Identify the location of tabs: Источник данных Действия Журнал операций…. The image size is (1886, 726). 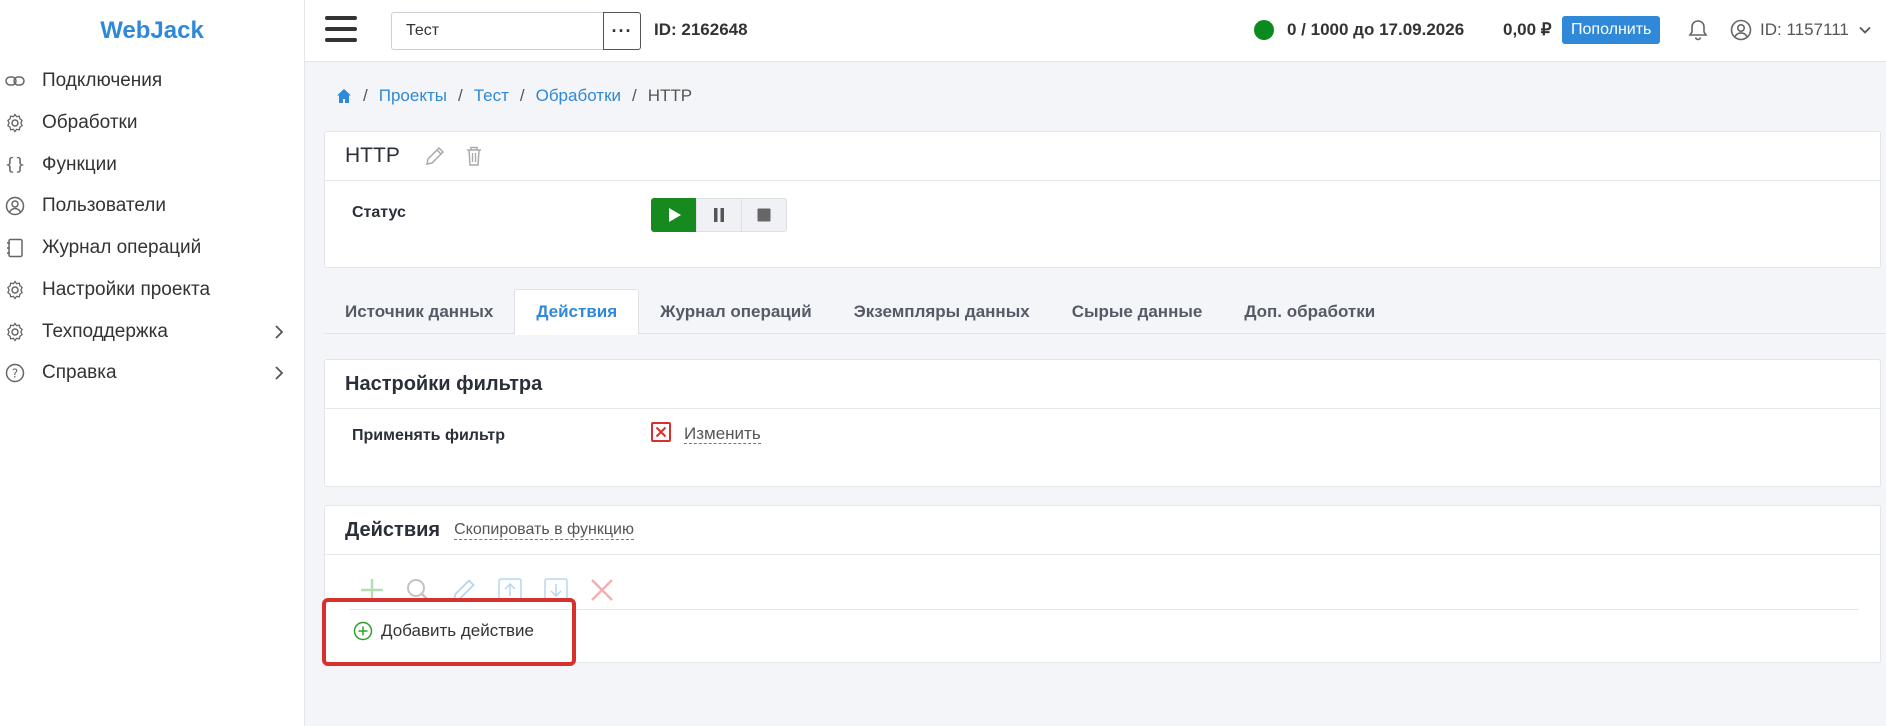
(1105, 312).